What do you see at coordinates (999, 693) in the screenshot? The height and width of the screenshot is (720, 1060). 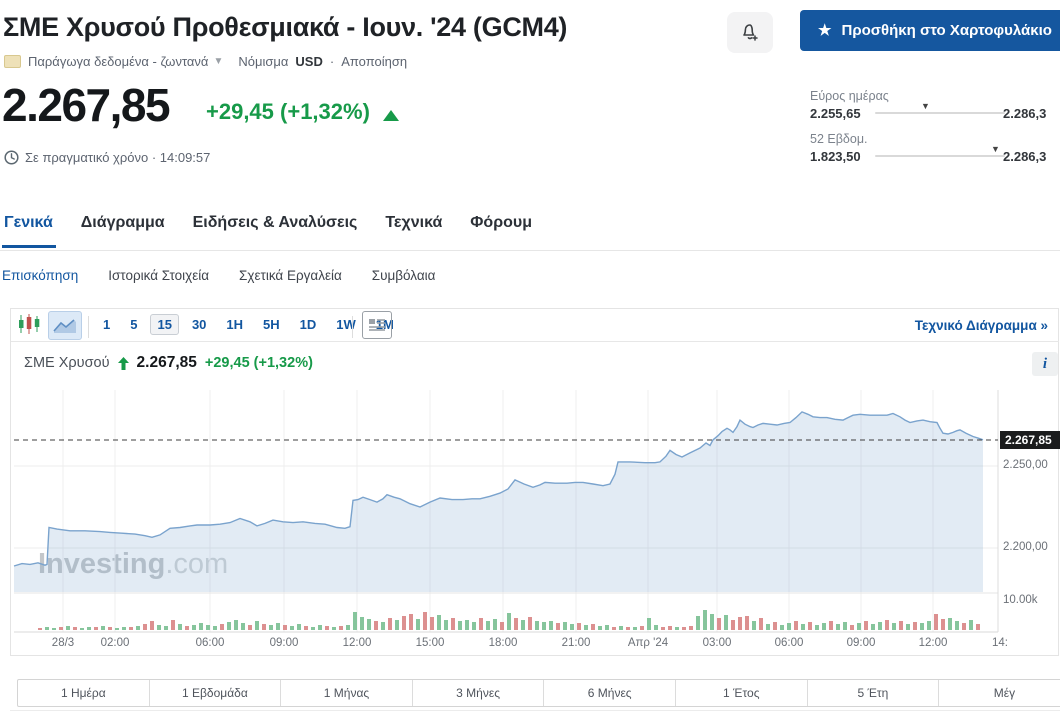 I see `range-max: Μέγ` at bounding box center [999, 693].